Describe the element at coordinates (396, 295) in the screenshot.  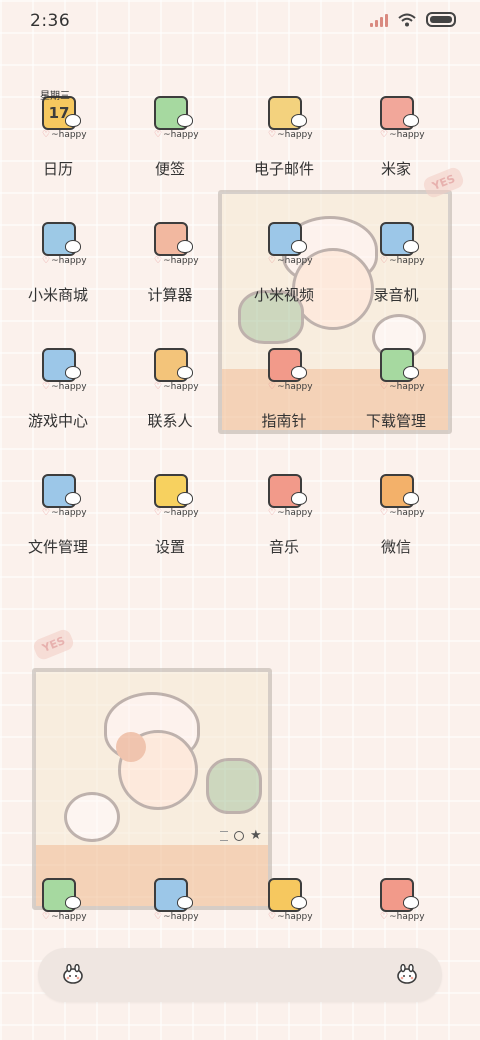
I see `app-label: 录音机` at that location.